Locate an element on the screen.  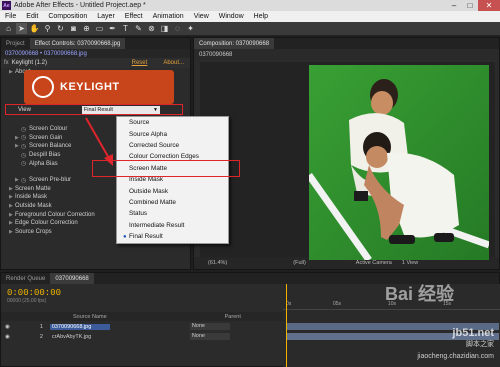
menu-file: File is located at coordinates (10, 16).